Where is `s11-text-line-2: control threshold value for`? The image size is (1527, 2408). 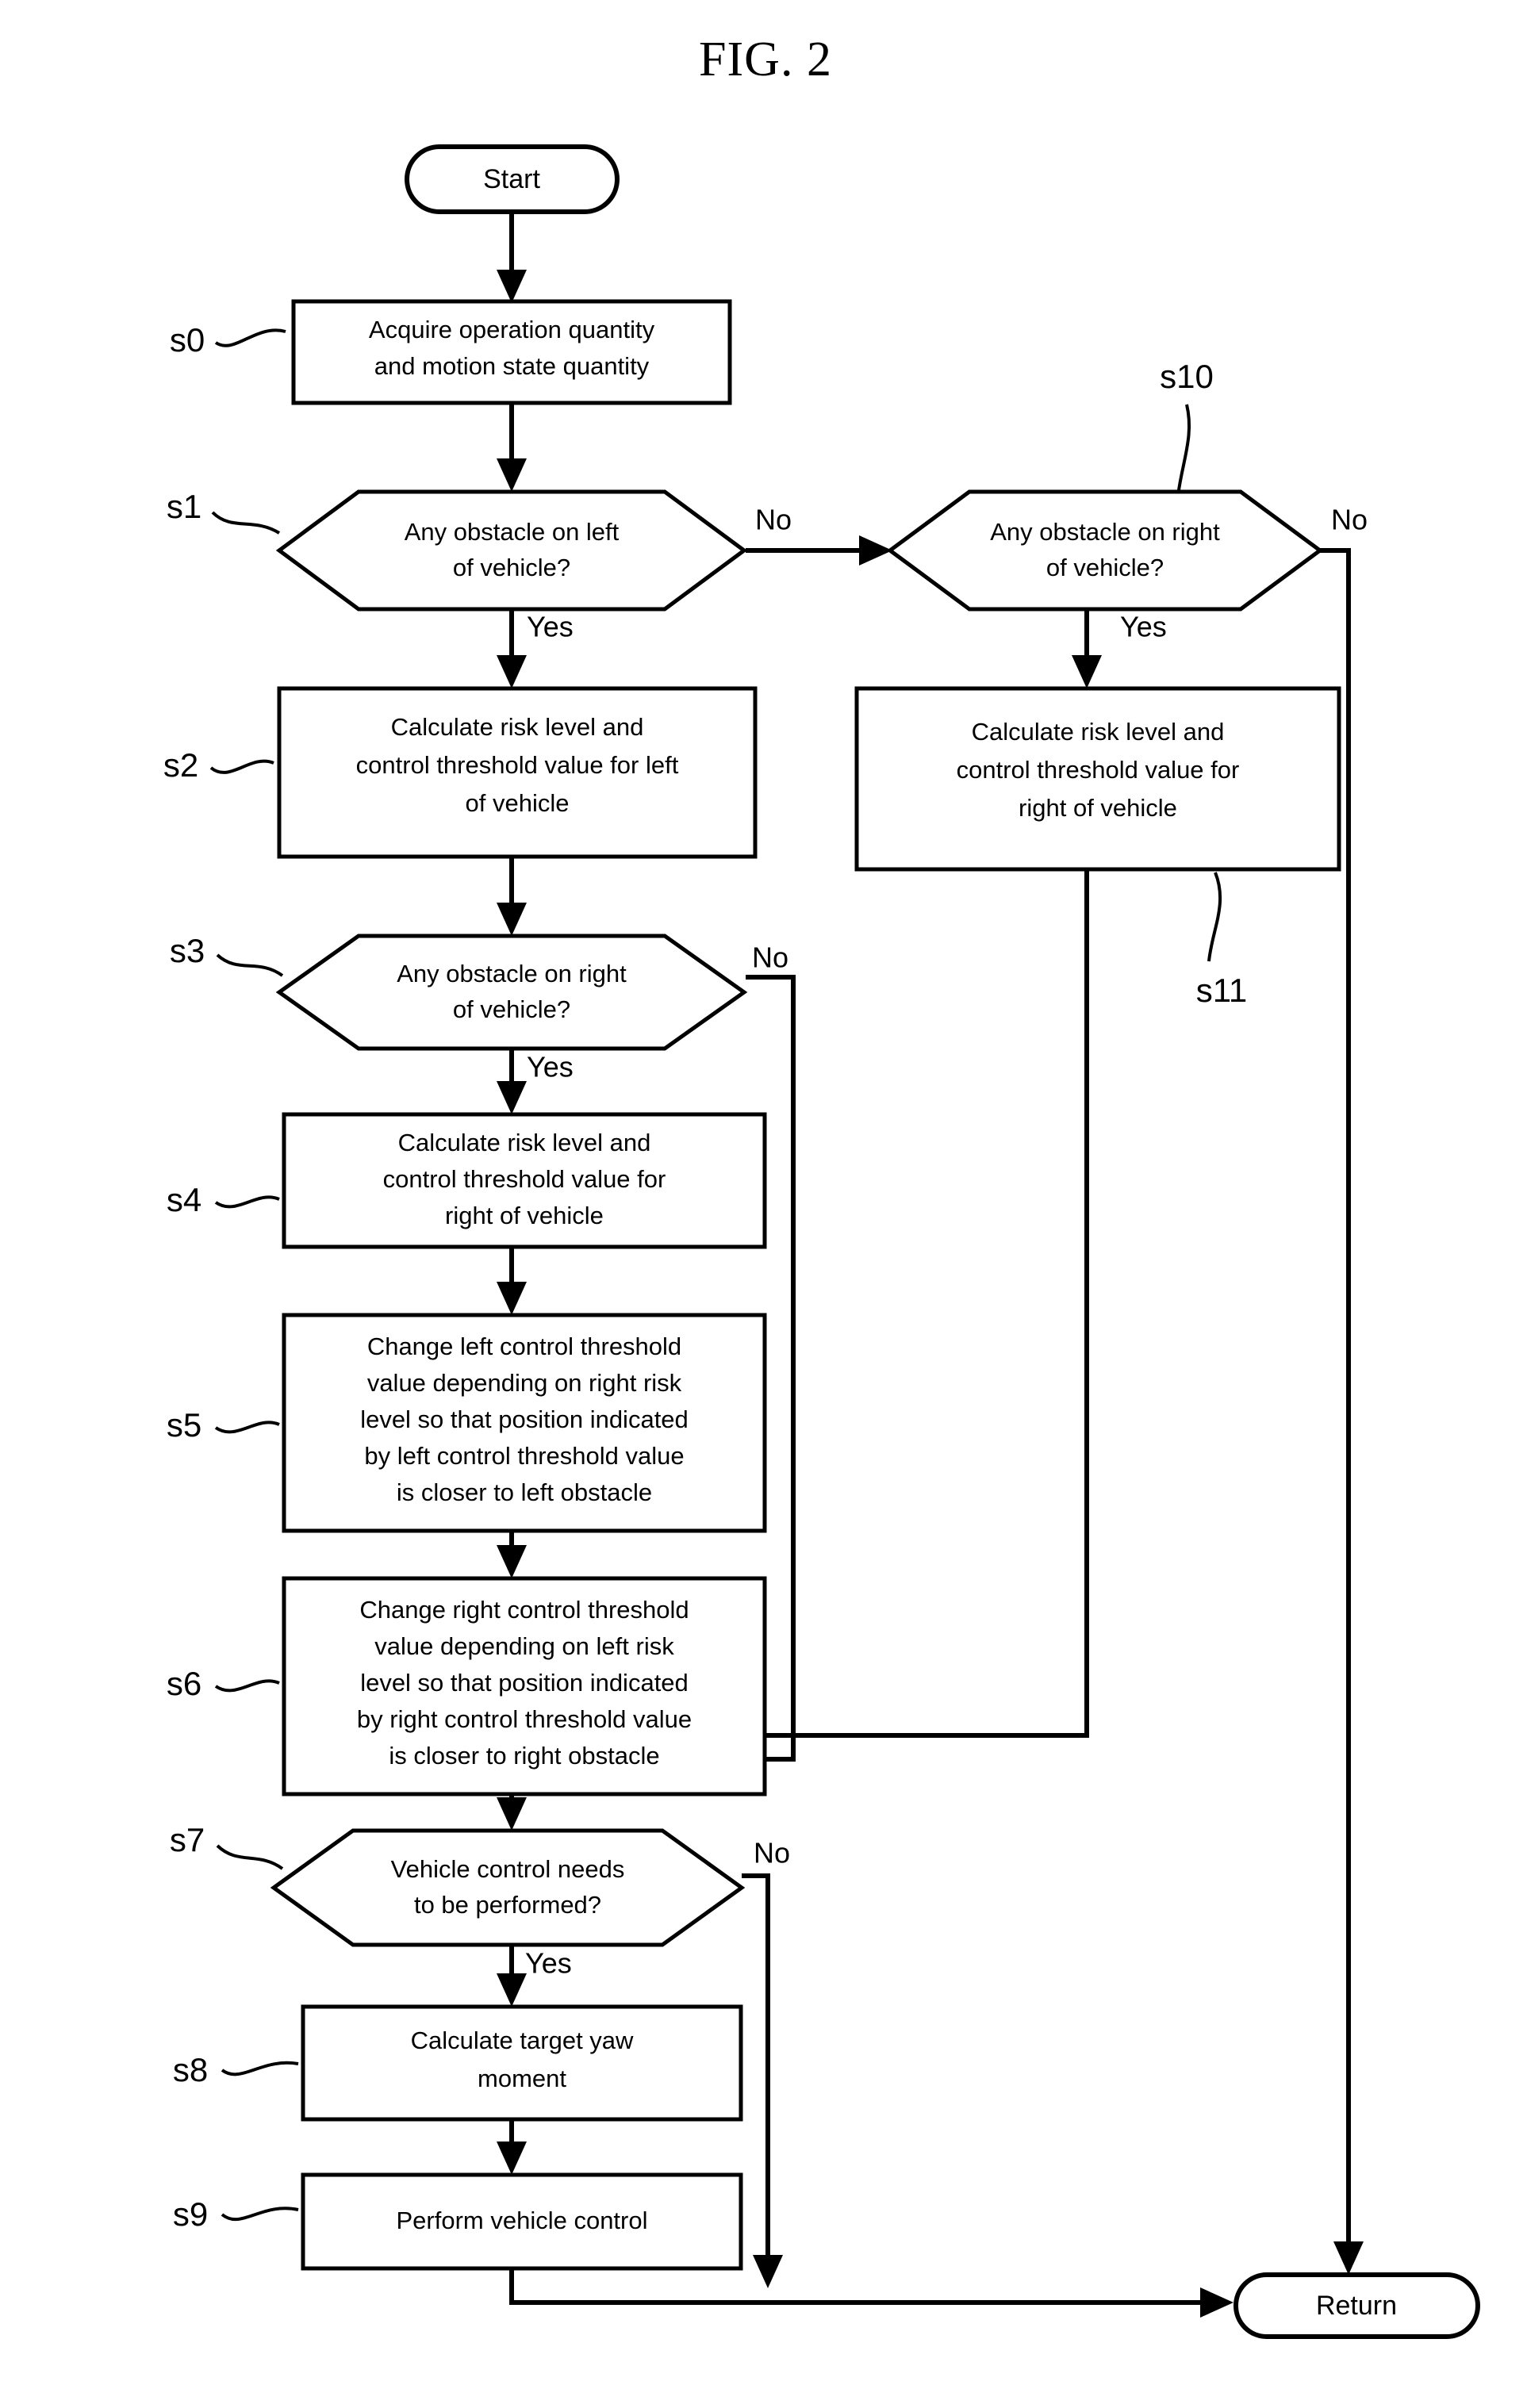
s11-text-line-2: control threshold value for is located at coordinates (1098, 770).